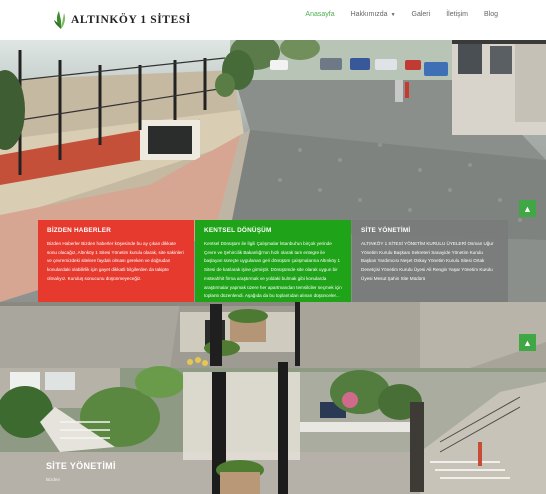  What do you see at coordinates (319, 14) in the screenshot?
I see `nav-item-home: Anasayfa` at bounding box center [319, 14].